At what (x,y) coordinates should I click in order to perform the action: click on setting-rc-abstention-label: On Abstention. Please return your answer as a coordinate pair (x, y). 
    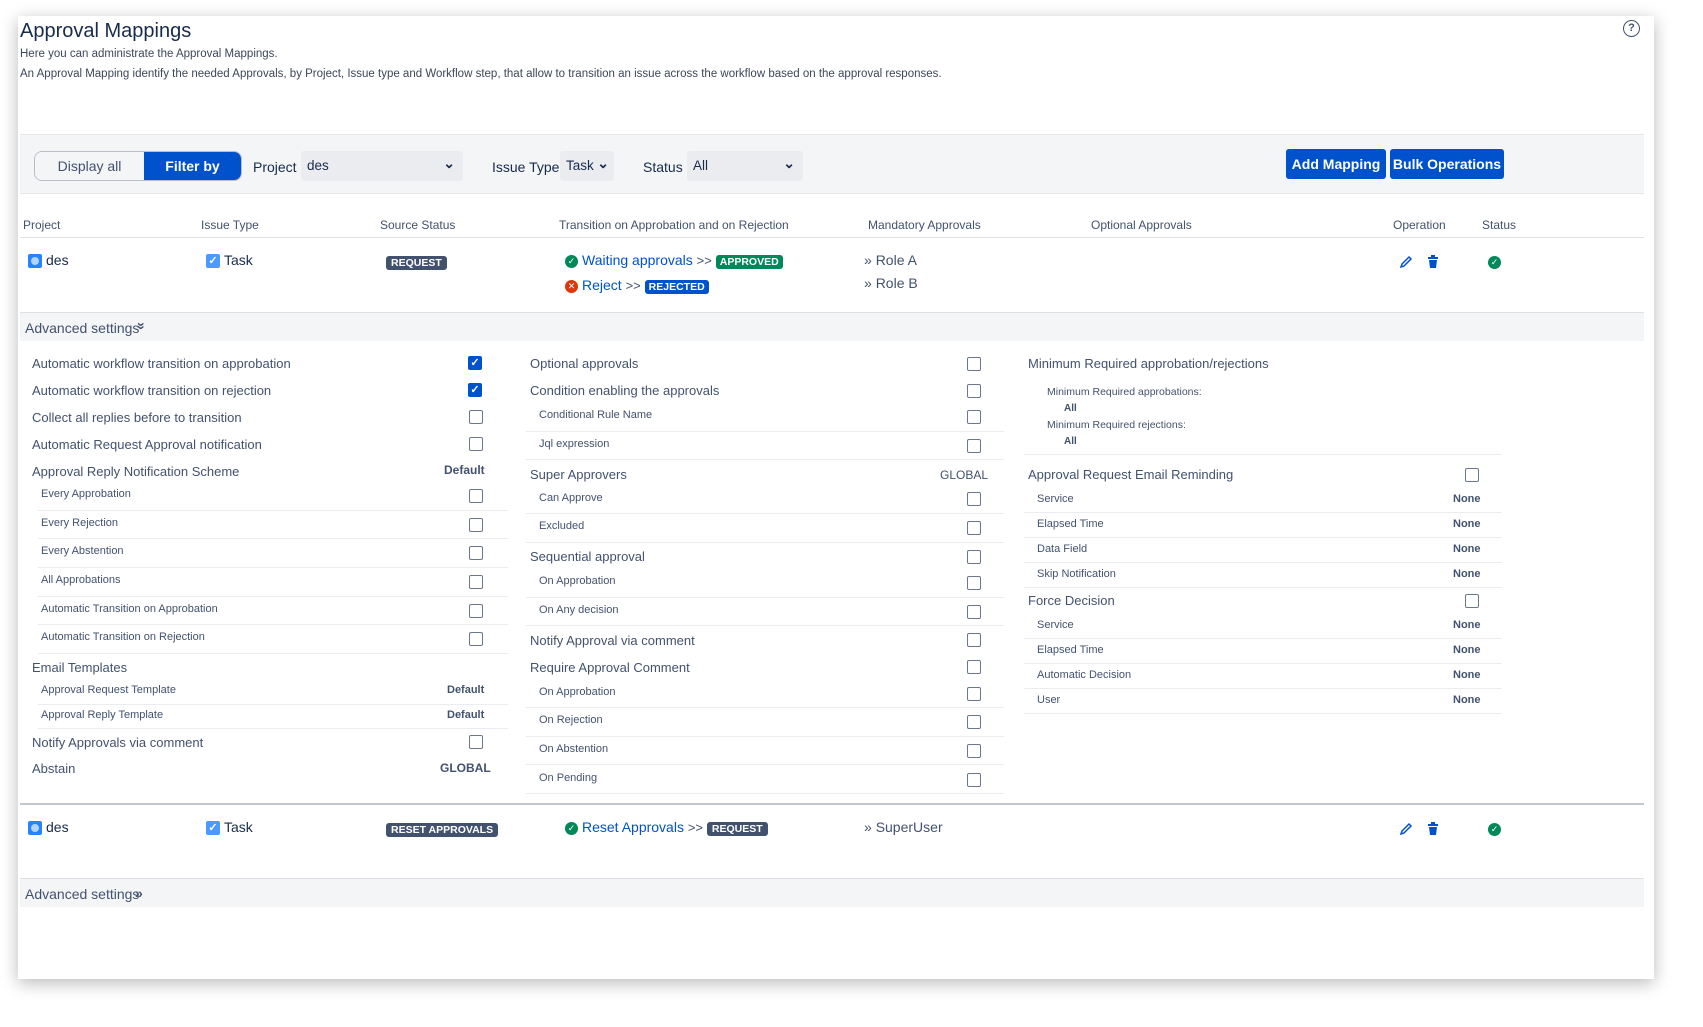
    Looking at the image, I should click on (574, 749).